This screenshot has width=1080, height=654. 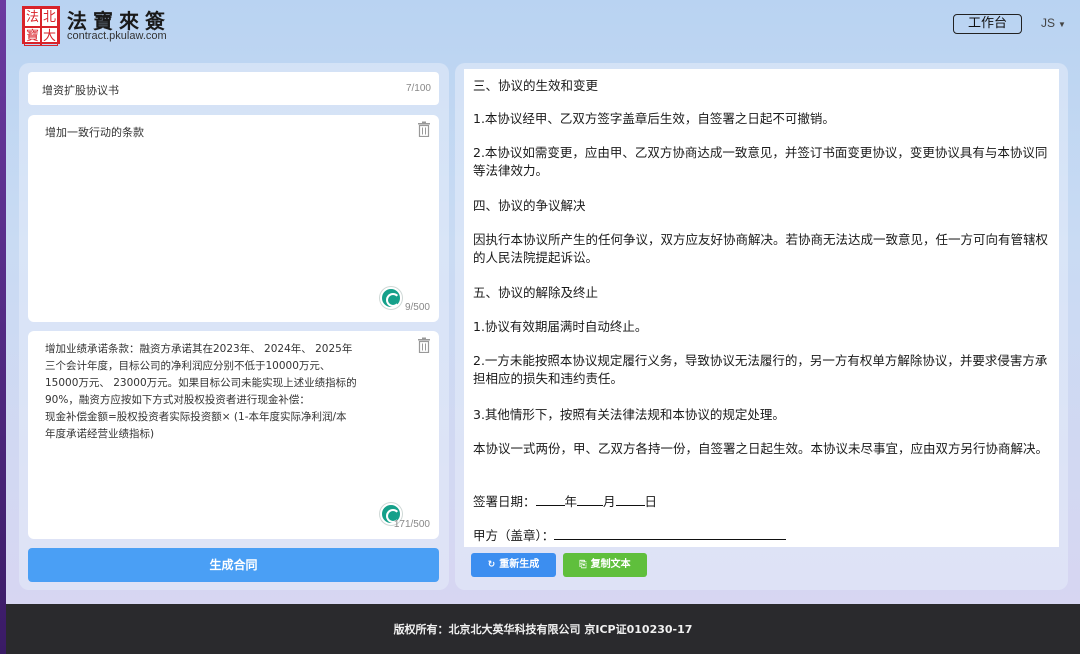 What do you see at coordinates (536, 292) in the screenshot?
I see `section-heading: 五、协议的解除及终止` at bounding box center [536, 292].